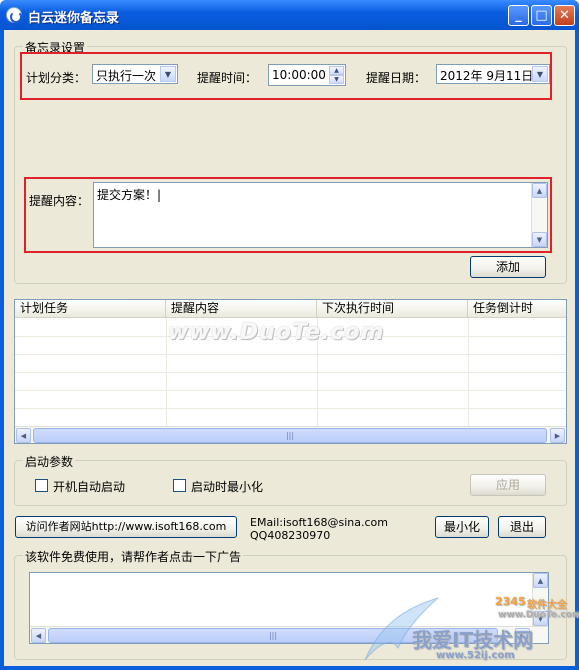 This screenshot has height=670, width=579. What do you see at coordinates (14, 15) in the screenshot?
I see `app-icon` at bounding box center [14, 15].